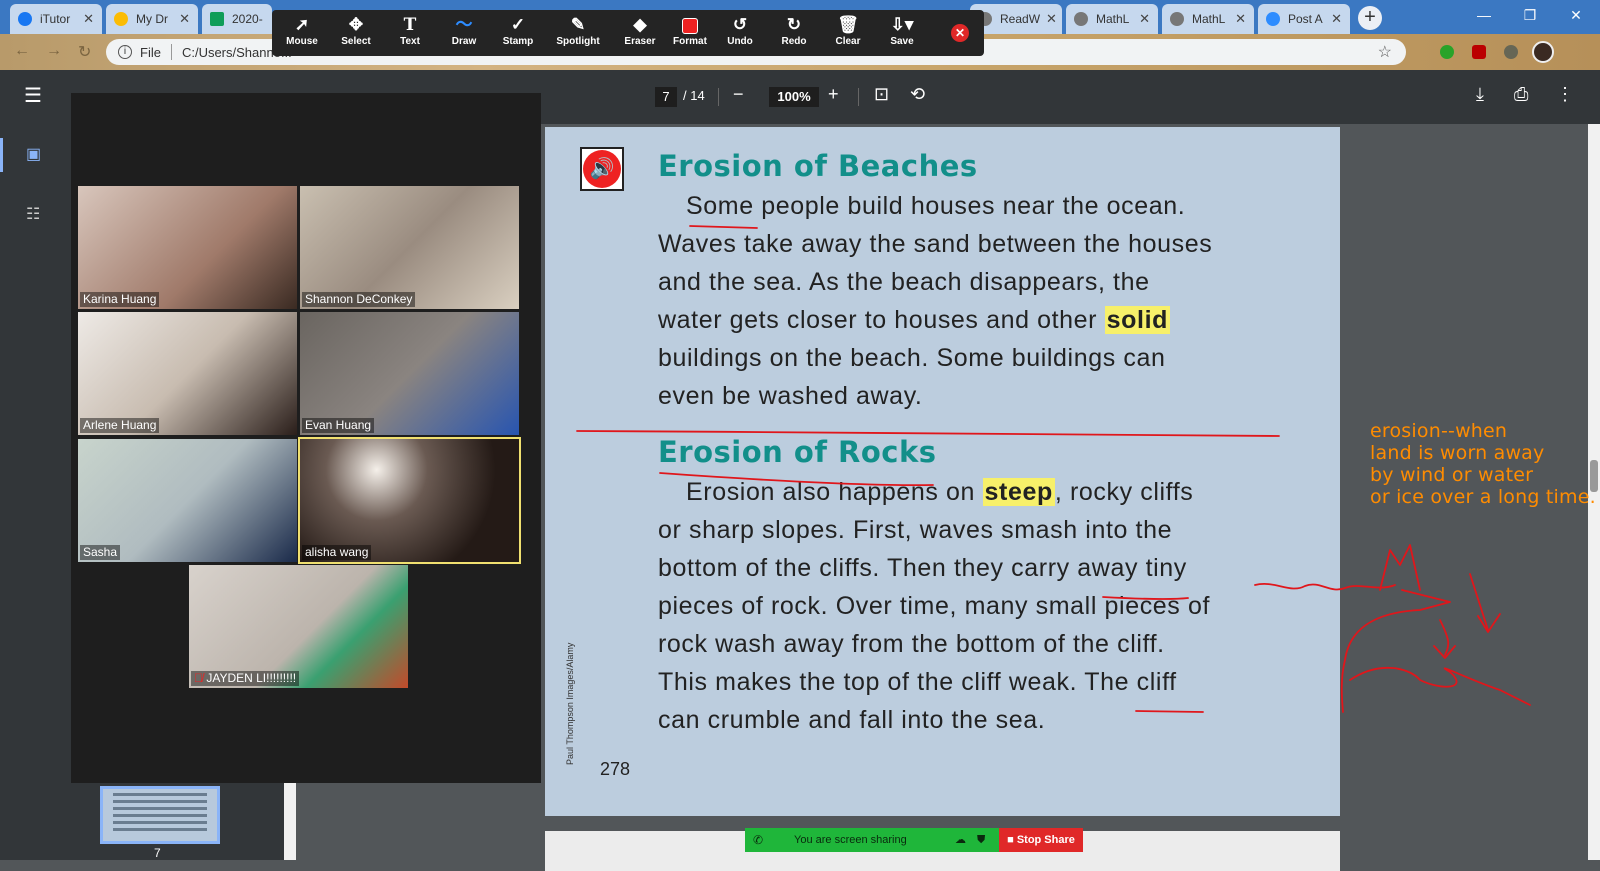 This screenshot has width=1600, height=871. I want to click on speaker-icon: 🔊, so click(602, 169).